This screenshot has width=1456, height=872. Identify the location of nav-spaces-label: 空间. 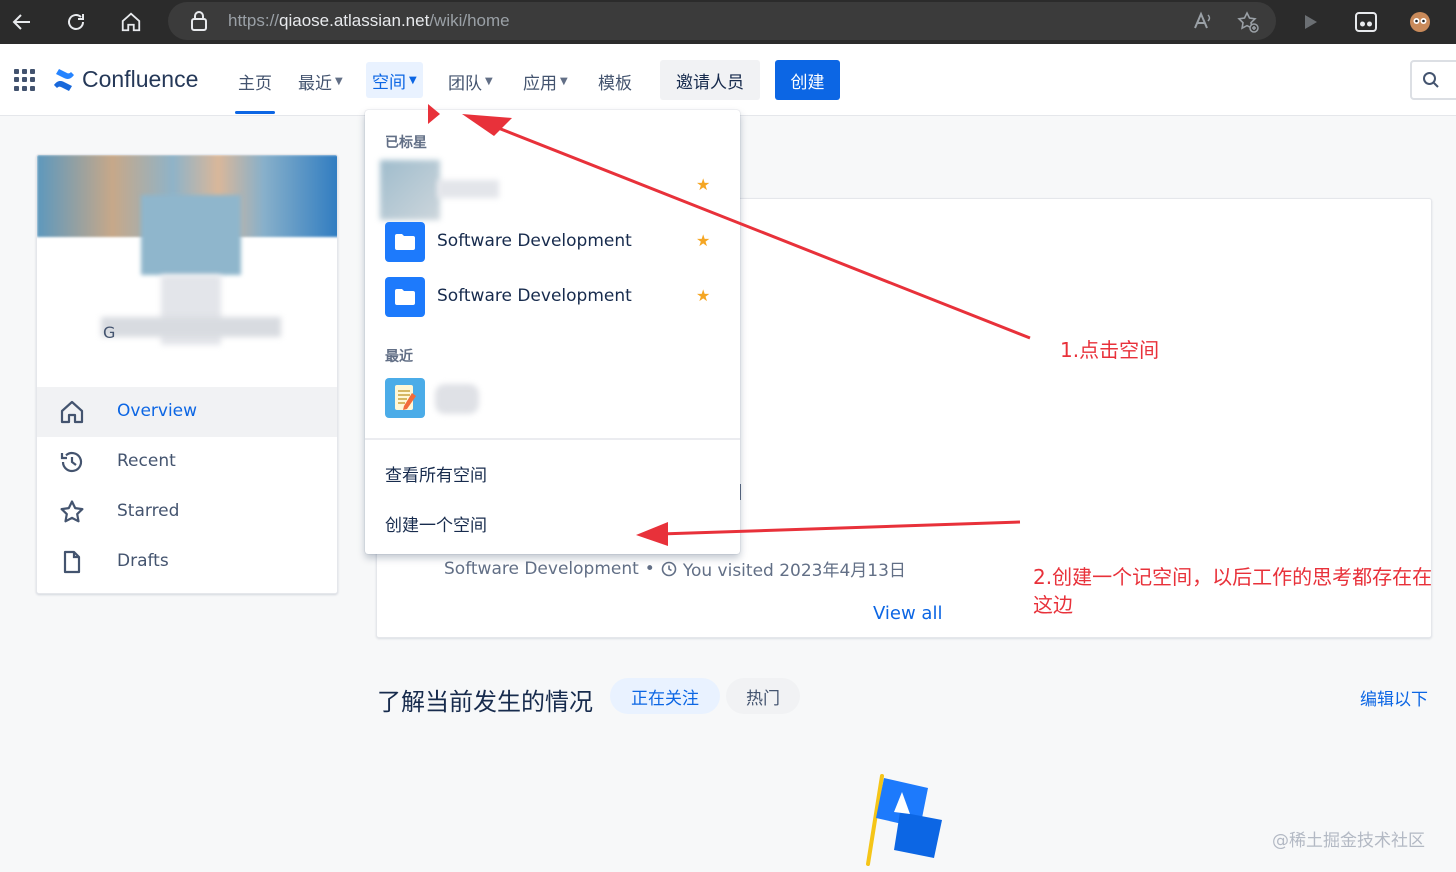
(389, 82).